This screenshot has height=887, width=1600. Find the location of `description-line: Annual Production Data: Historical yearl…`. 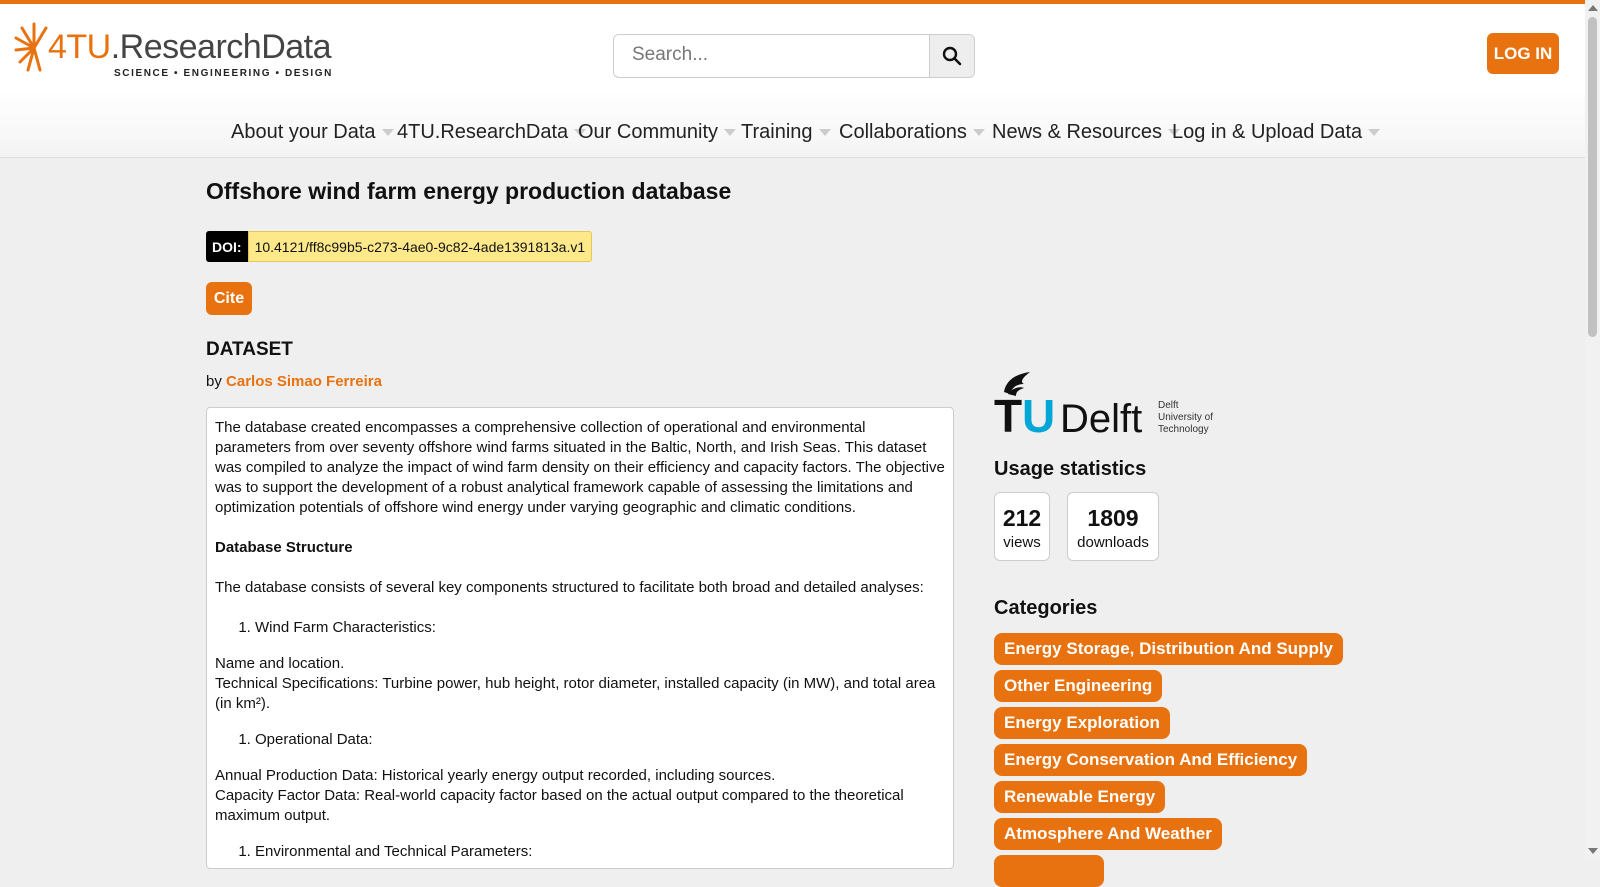

description-line: Annual Production Data: Historical yearl… is located at coordinates (495, 775).